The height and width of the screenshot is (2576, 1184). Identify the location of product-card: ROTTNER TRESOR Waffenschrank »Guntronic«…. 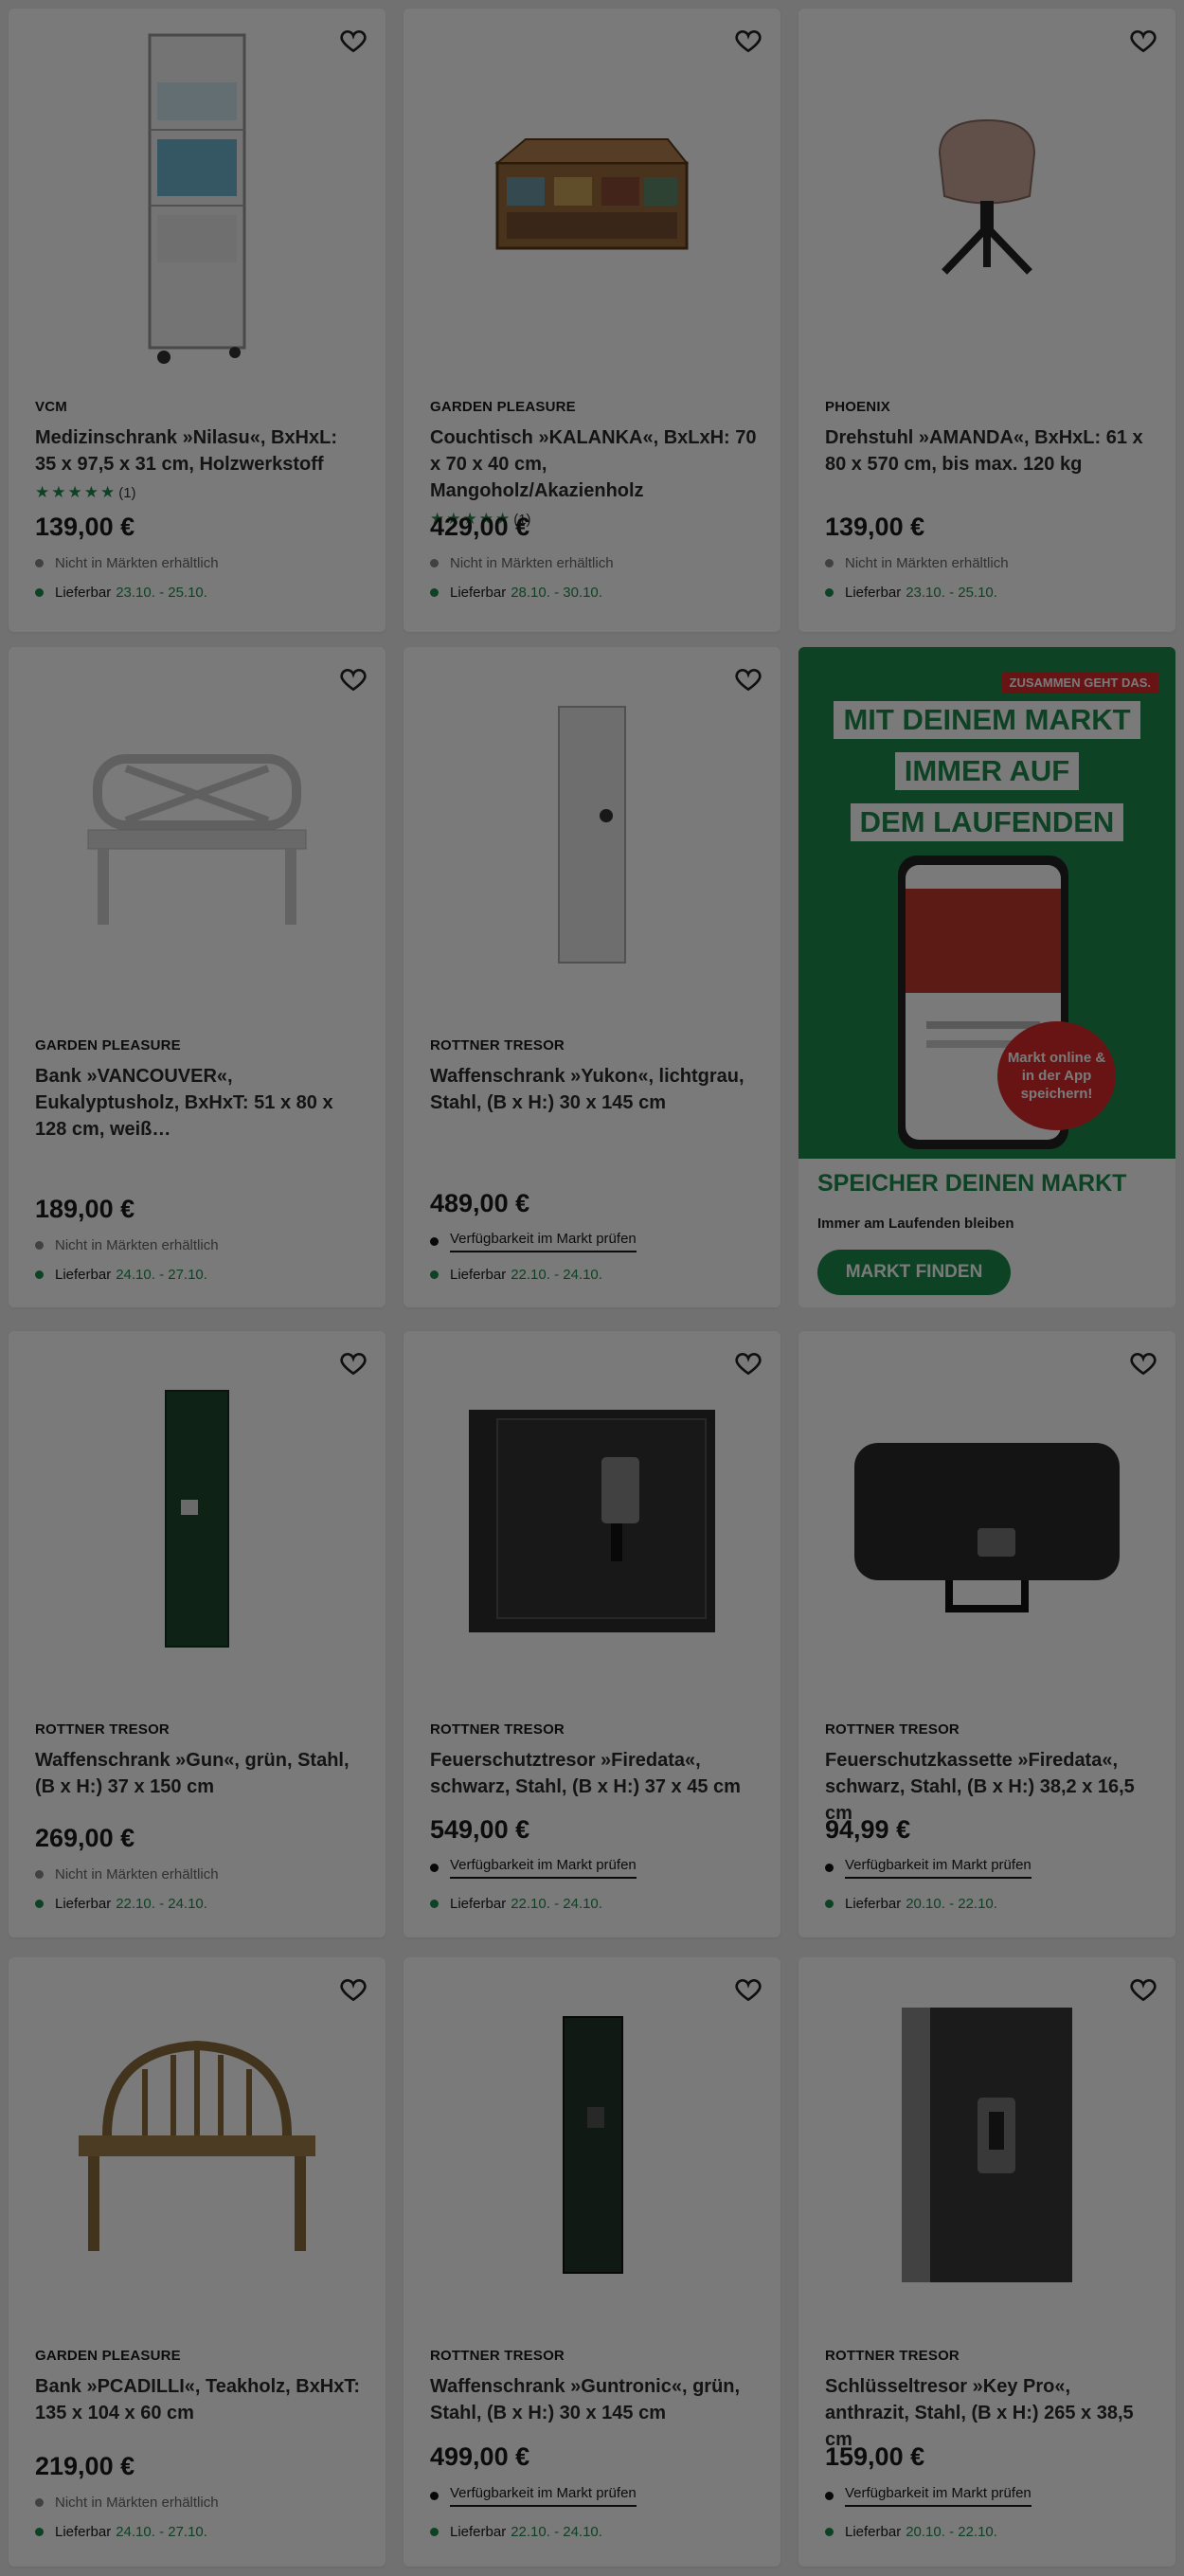
(592, 2262).